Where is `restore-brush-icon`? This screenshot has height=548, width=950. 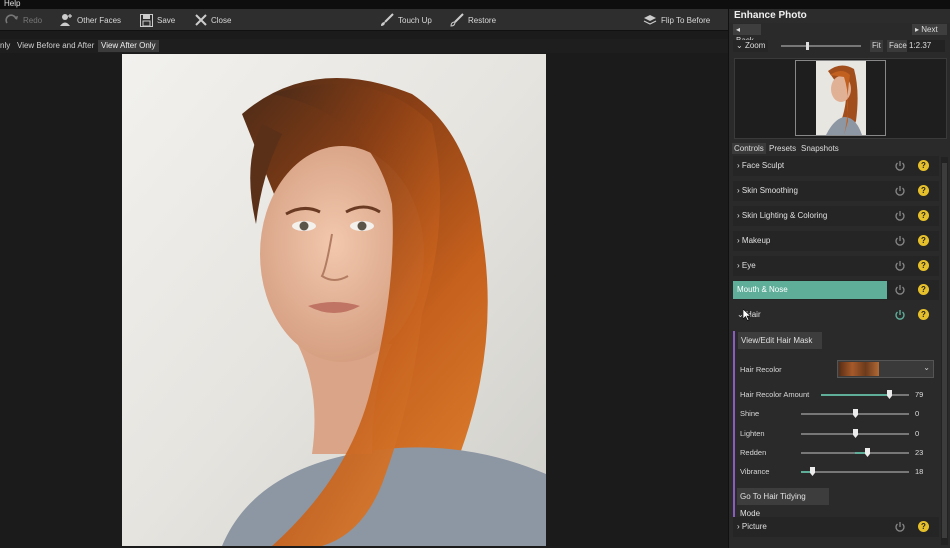
restore-brush-icon is located at coordinates (457, 20).